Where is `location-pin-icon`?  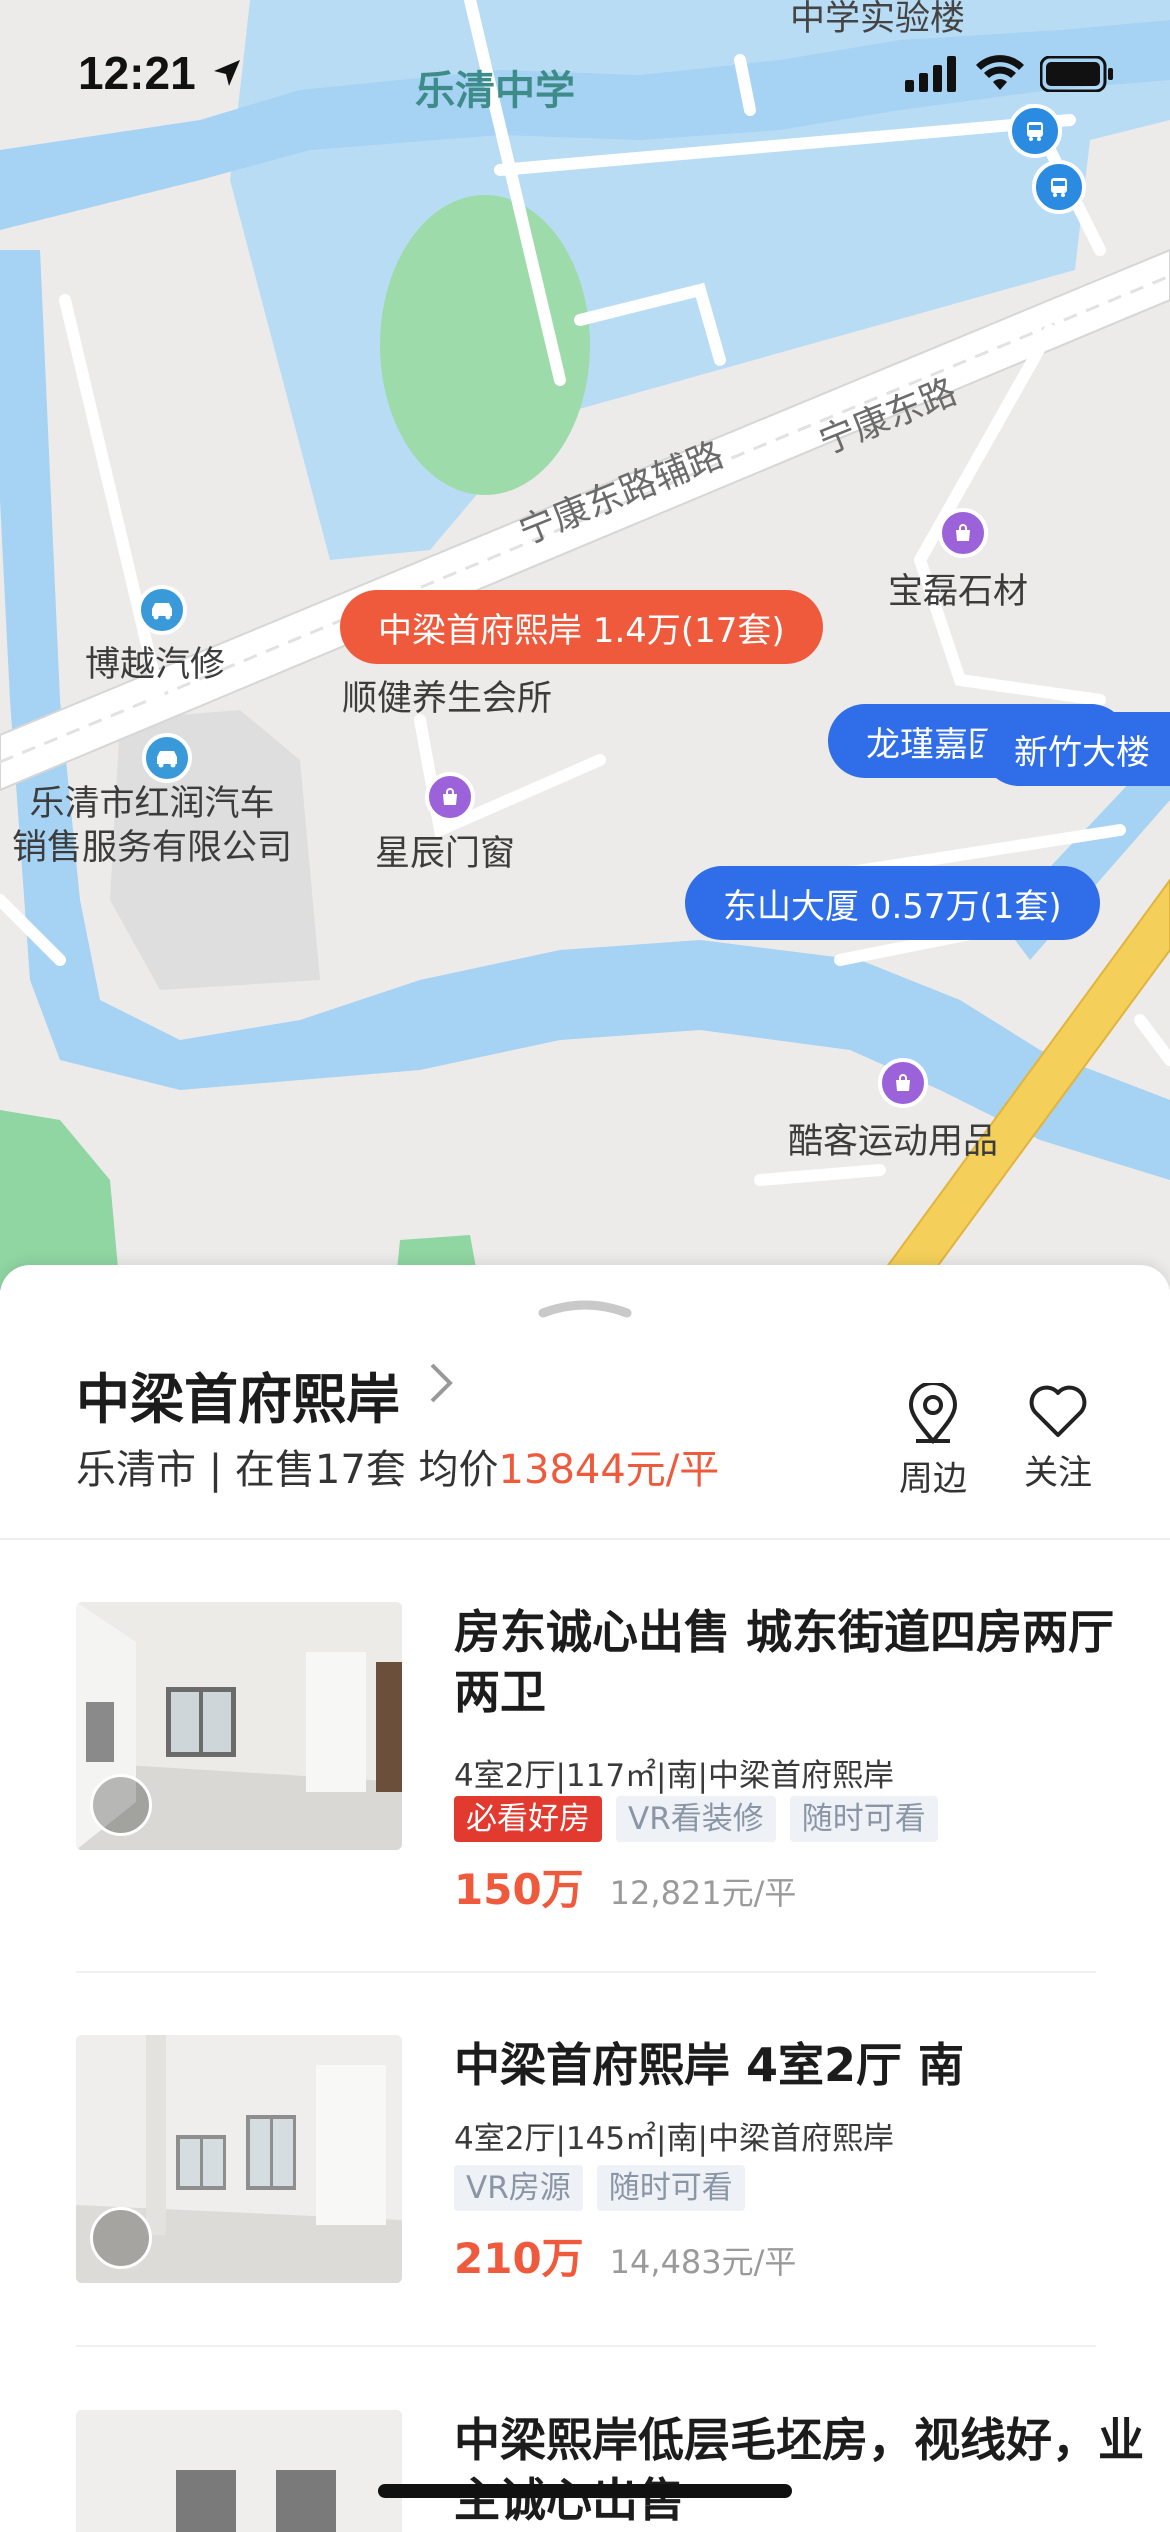
location-pin-icon is located at coordinates (933, 1414).